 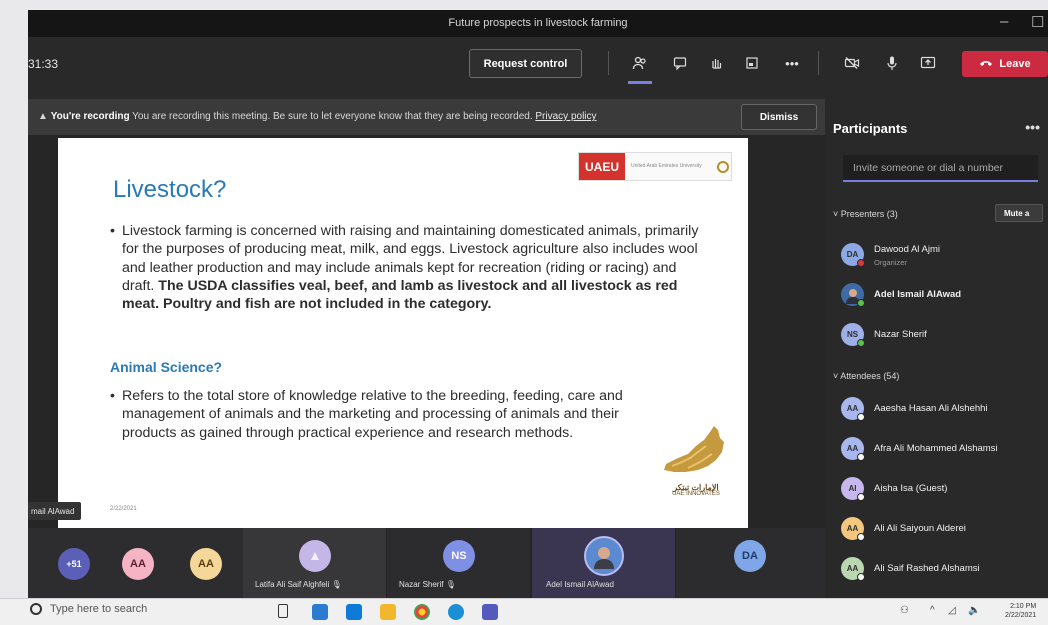 I want to click on search-placeholder: Type here to search, so click(x=99, y=609).